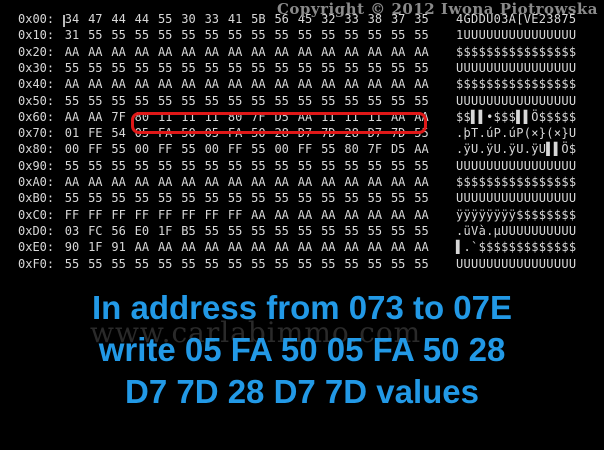 Image resolution: width=604 pixels, height=450 pixels. Describe the element at coordinates (119, 231) in the screenshot. I see `hex-byte: 56` at that location.